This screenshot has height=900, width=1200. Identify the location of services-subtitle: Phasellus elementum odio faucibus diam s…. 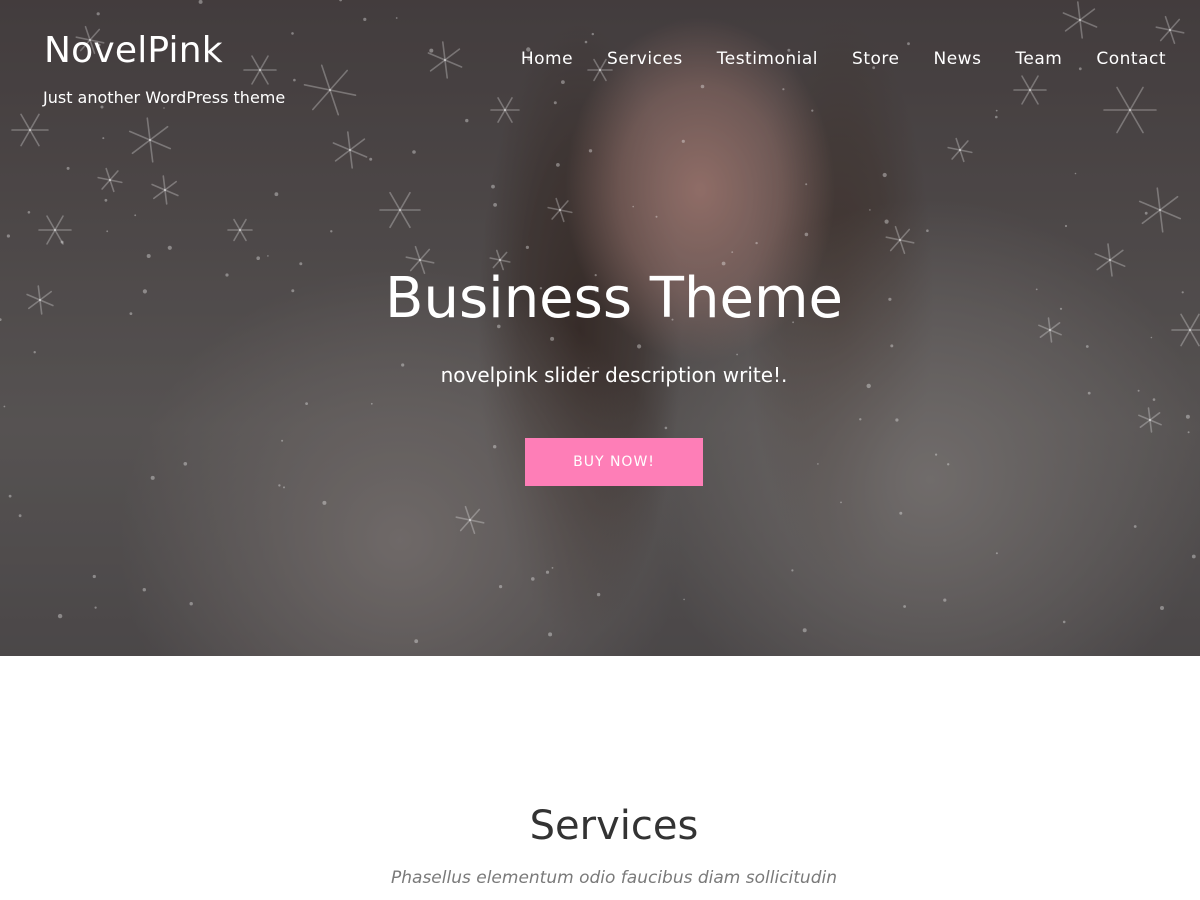
(614, 878).